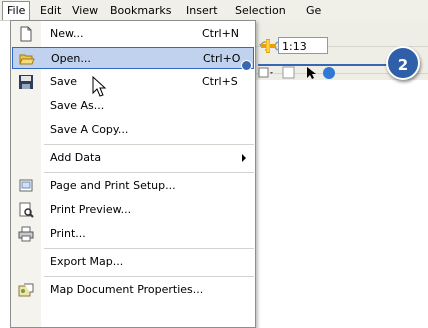 This screenshot has height=328, width=428. What do you see at coordinates (222, 58) in the screenshot?
I see `menu-item-shortcut: Ctrl+O` at bounding box center [222, 58].